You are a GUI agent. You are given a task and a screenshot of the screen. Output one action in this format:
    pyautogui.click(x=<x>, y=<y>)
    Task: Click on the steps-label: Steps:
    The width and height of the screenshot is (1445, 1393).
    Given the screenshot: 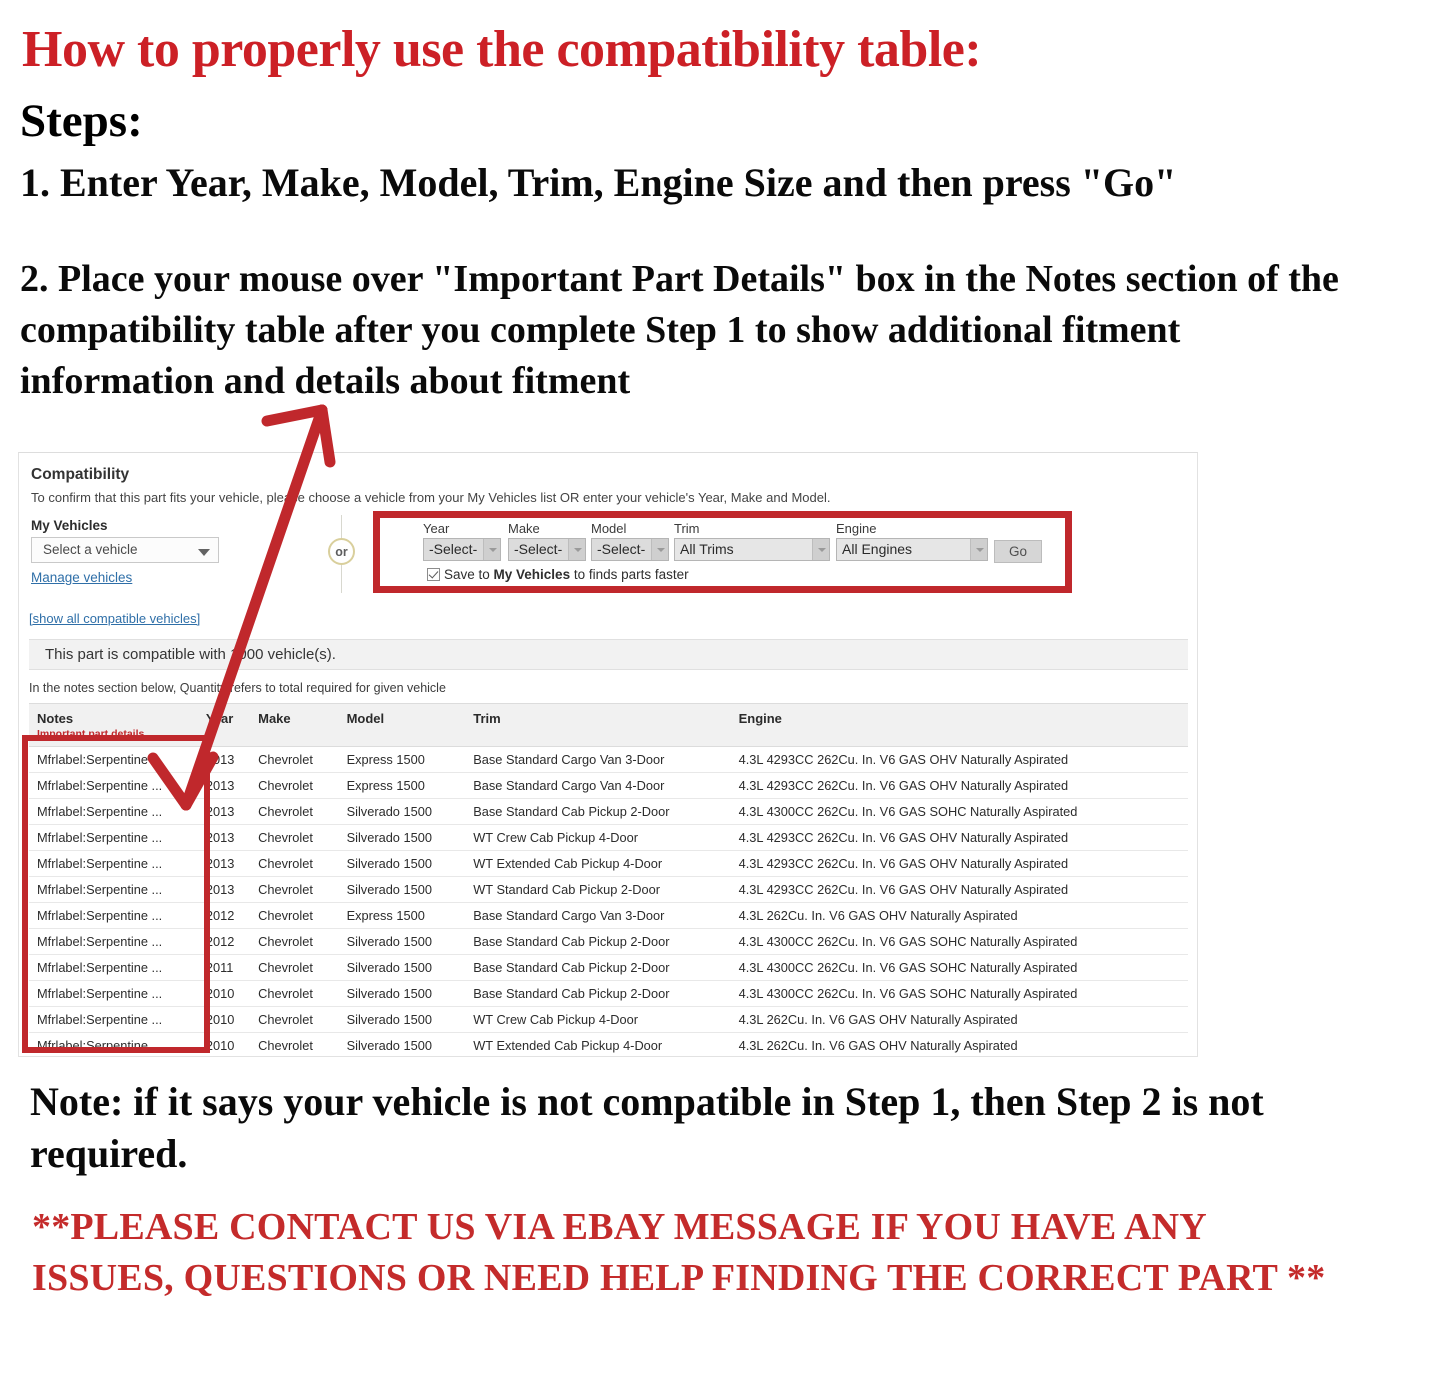 What is the action you would take?
    pyautogui.click(x=81, y=121)
    